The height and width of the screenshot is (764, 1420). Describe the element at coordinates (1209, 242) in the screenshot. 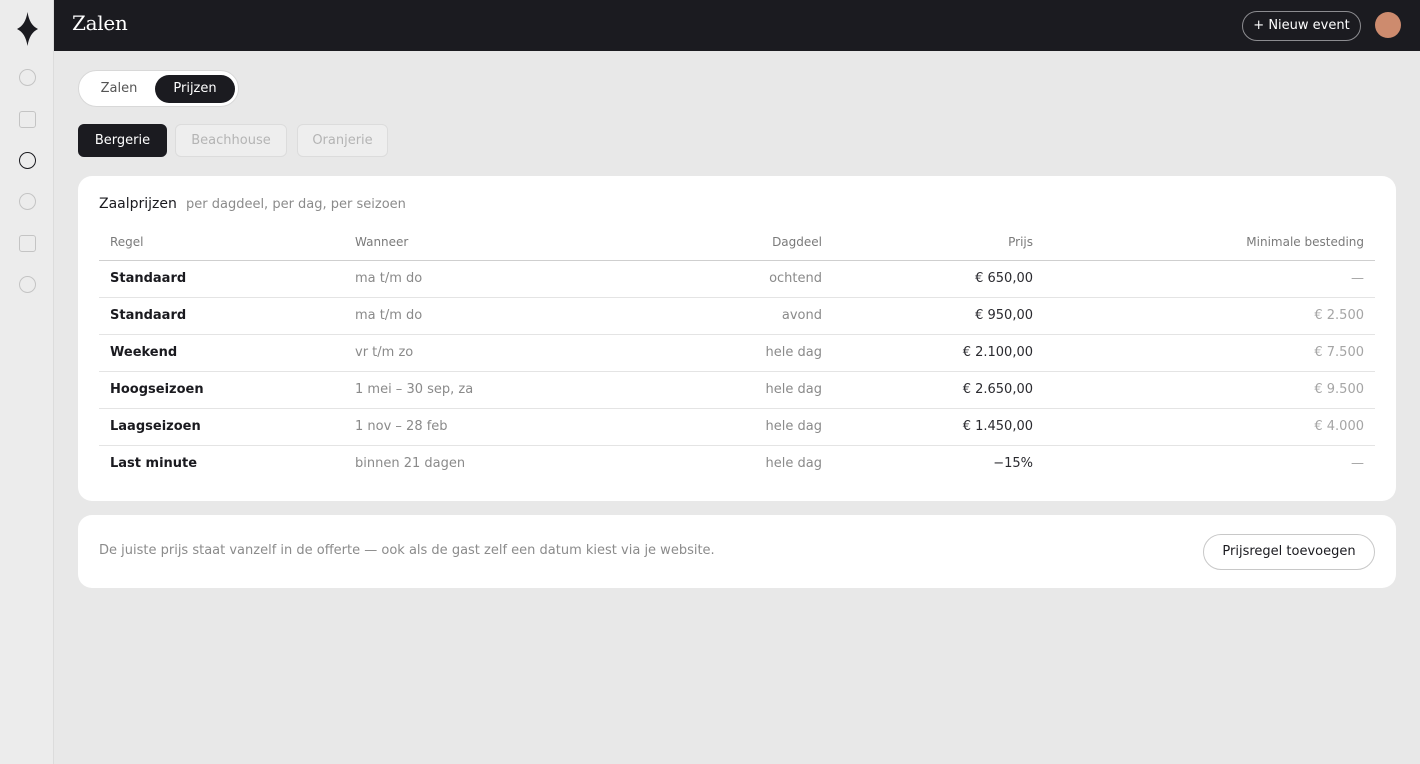

I see `column-header-minimale-besteding: Minimale besteding` at that location.